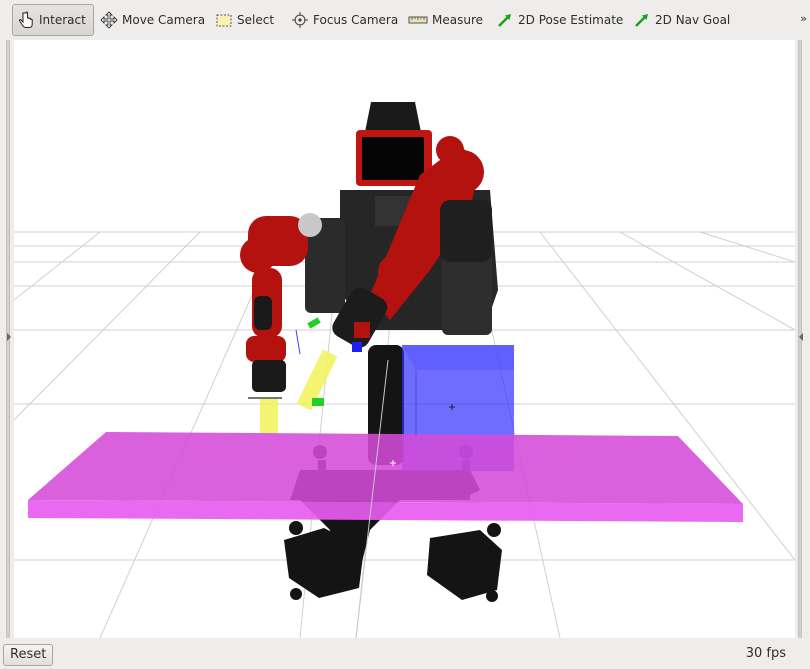 This screenshot has width=810, height=669. I want to click on expand-left-arrow-icon, so click(9, 337).